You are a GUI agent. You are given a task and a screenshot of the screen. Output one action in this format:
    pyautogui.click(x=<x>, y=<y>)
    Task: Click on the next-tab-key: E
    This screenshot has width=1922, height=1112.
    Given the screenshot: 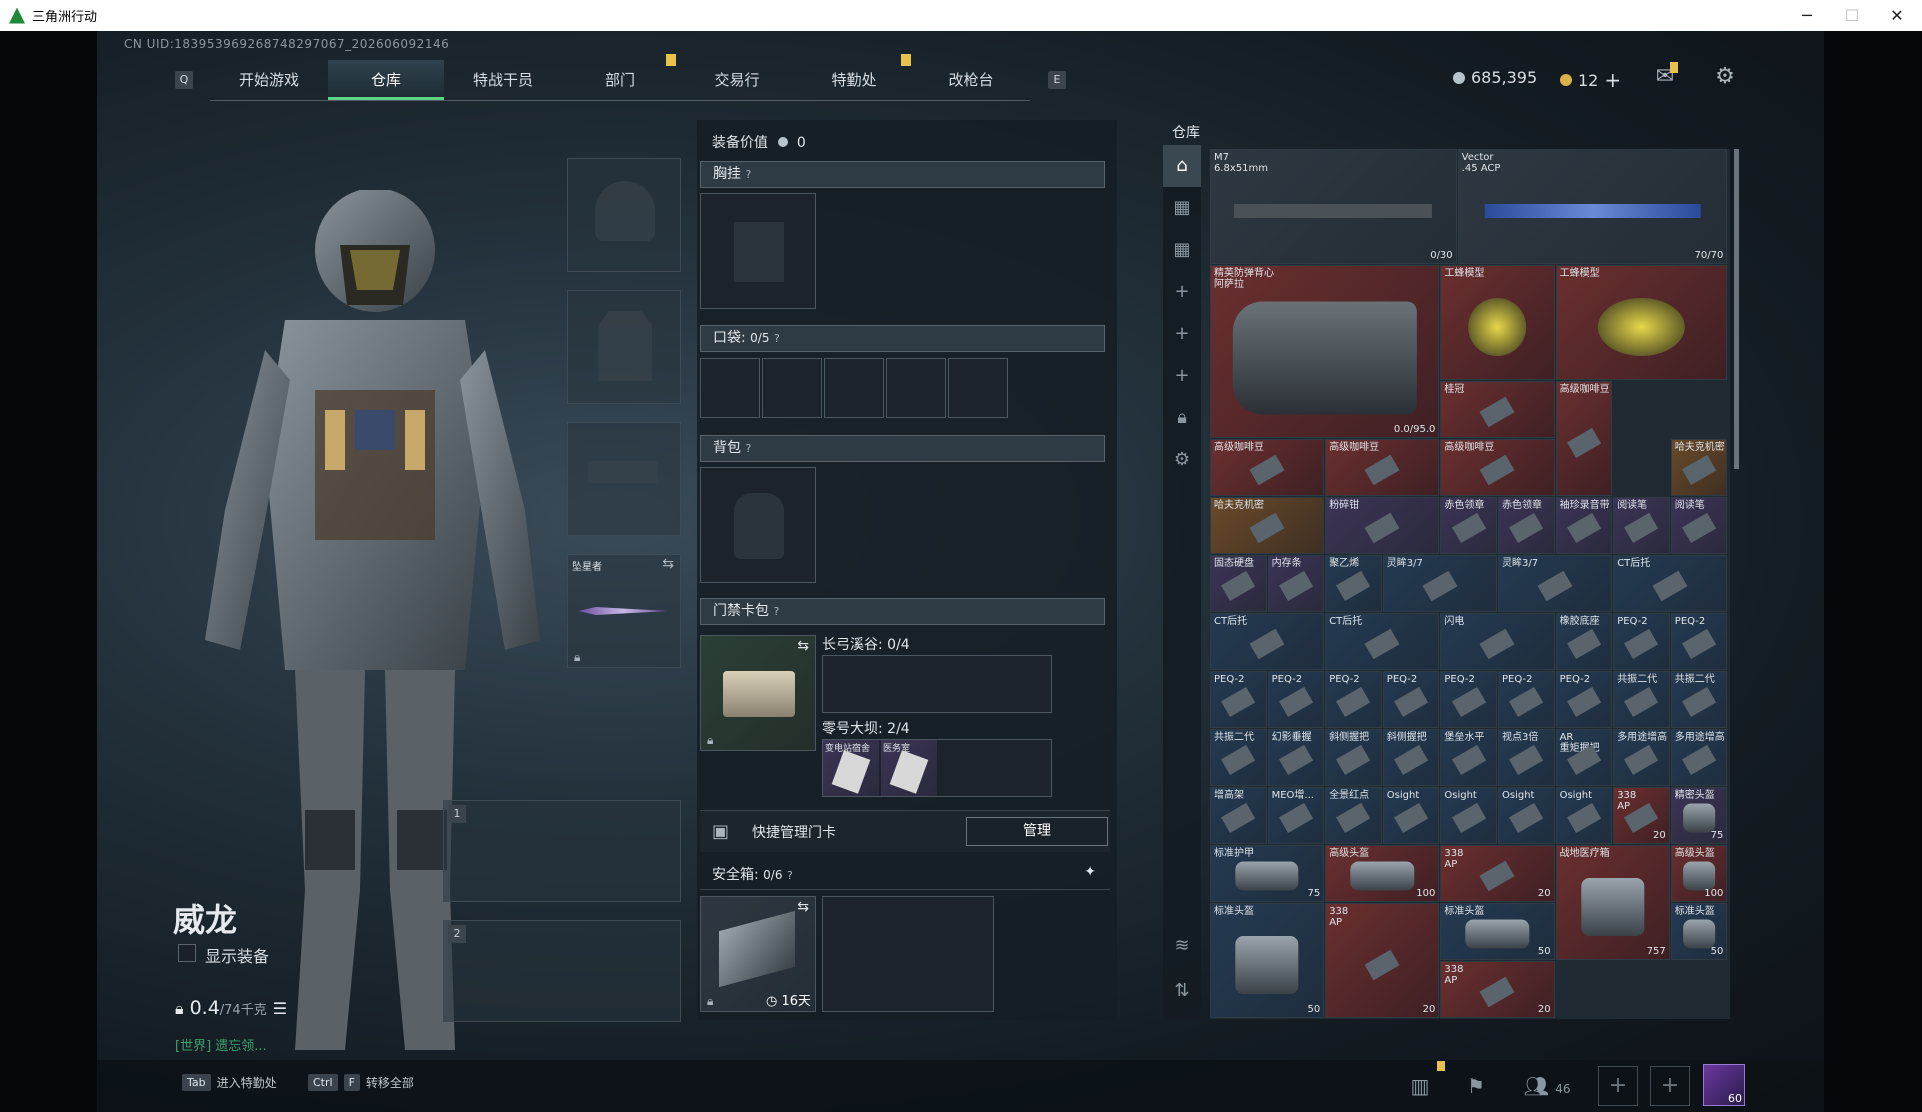 What is the action you would take?
    pyautogui.click(x=1057, y=80)
    